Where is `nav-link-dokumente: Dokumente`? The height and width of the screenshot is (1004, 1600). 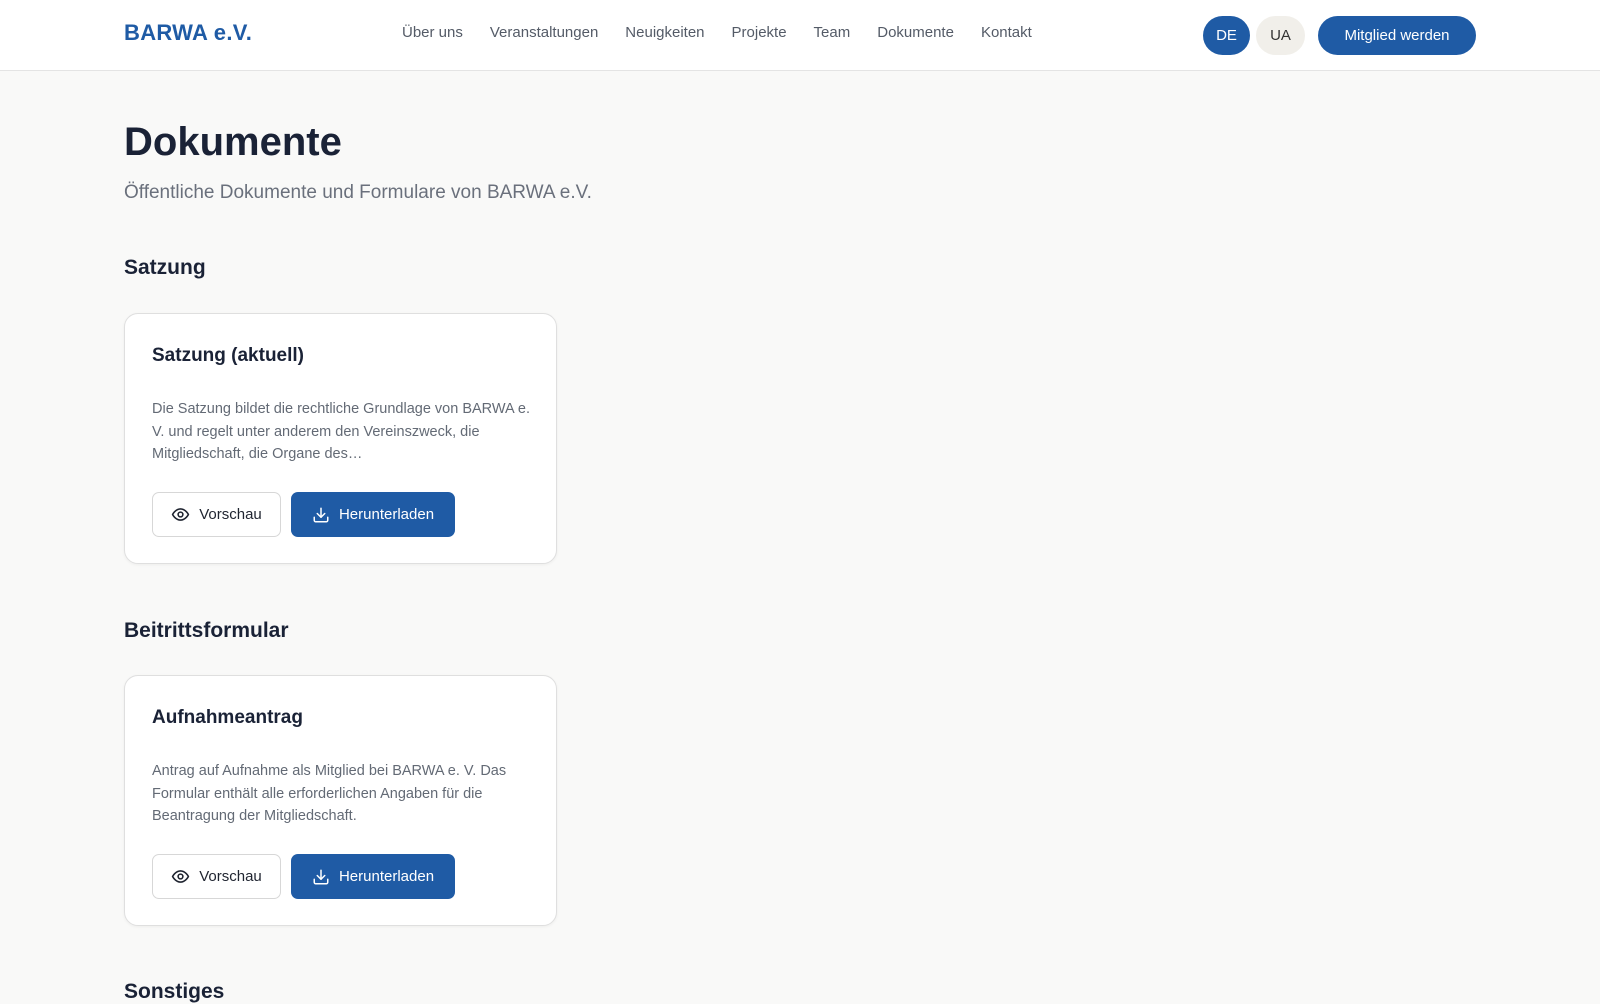
nav-link-dokumente: Dokumente is located at coordinates (915, 32).